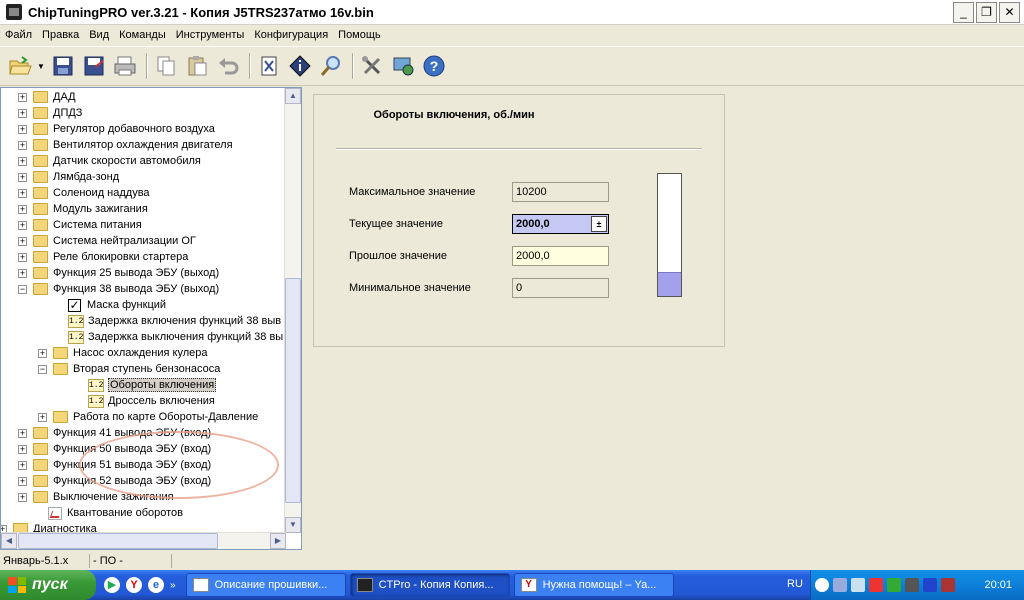 The image size is (1024, 600). Describe the element at coordinates (114, 433) in the screenshot. I see `tree-item: + Функция 41 вывода ЭБУ (вход)` at that location.